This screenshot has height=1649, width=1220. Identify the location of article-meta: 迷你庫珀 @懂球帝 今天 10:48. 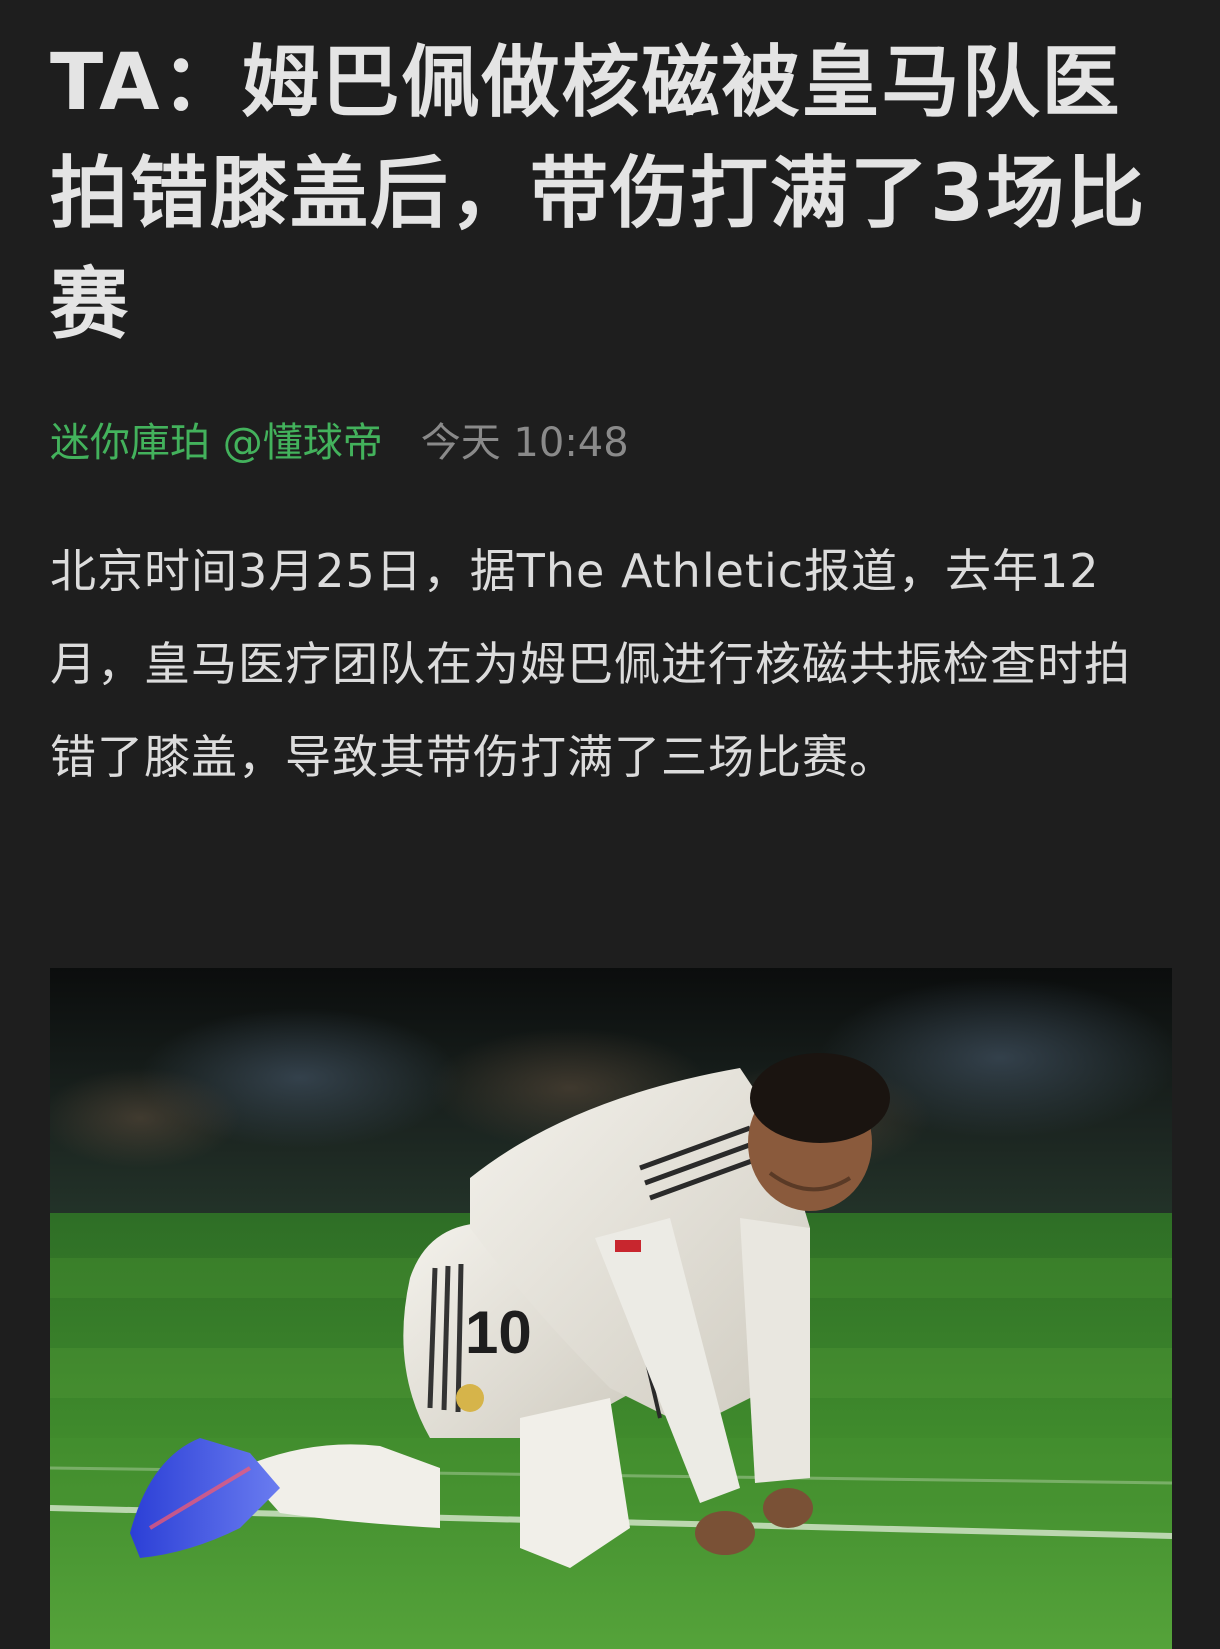
(611, 443).